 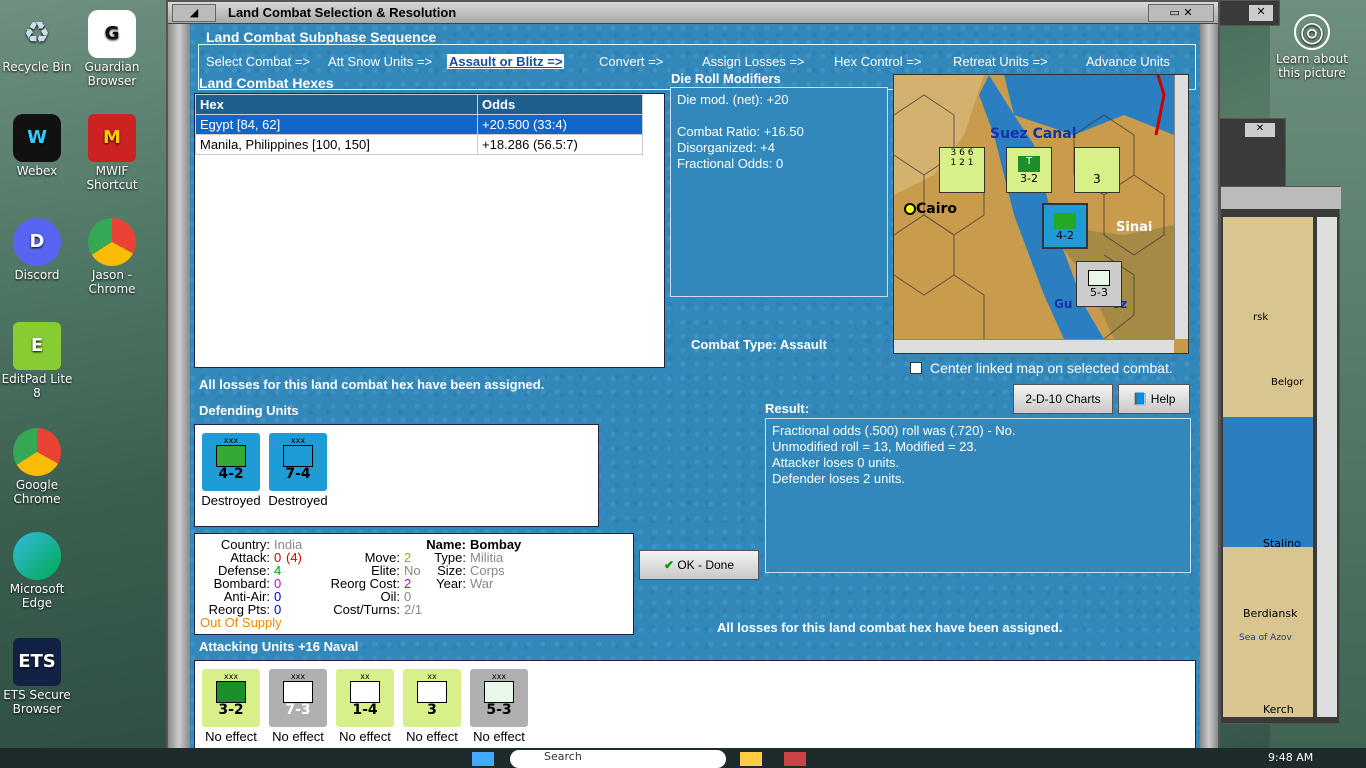 What do you see at coordinates (194, 13) in the screenshot?
I see `window-menu-button: ◢` at bounding box center [194, 13].